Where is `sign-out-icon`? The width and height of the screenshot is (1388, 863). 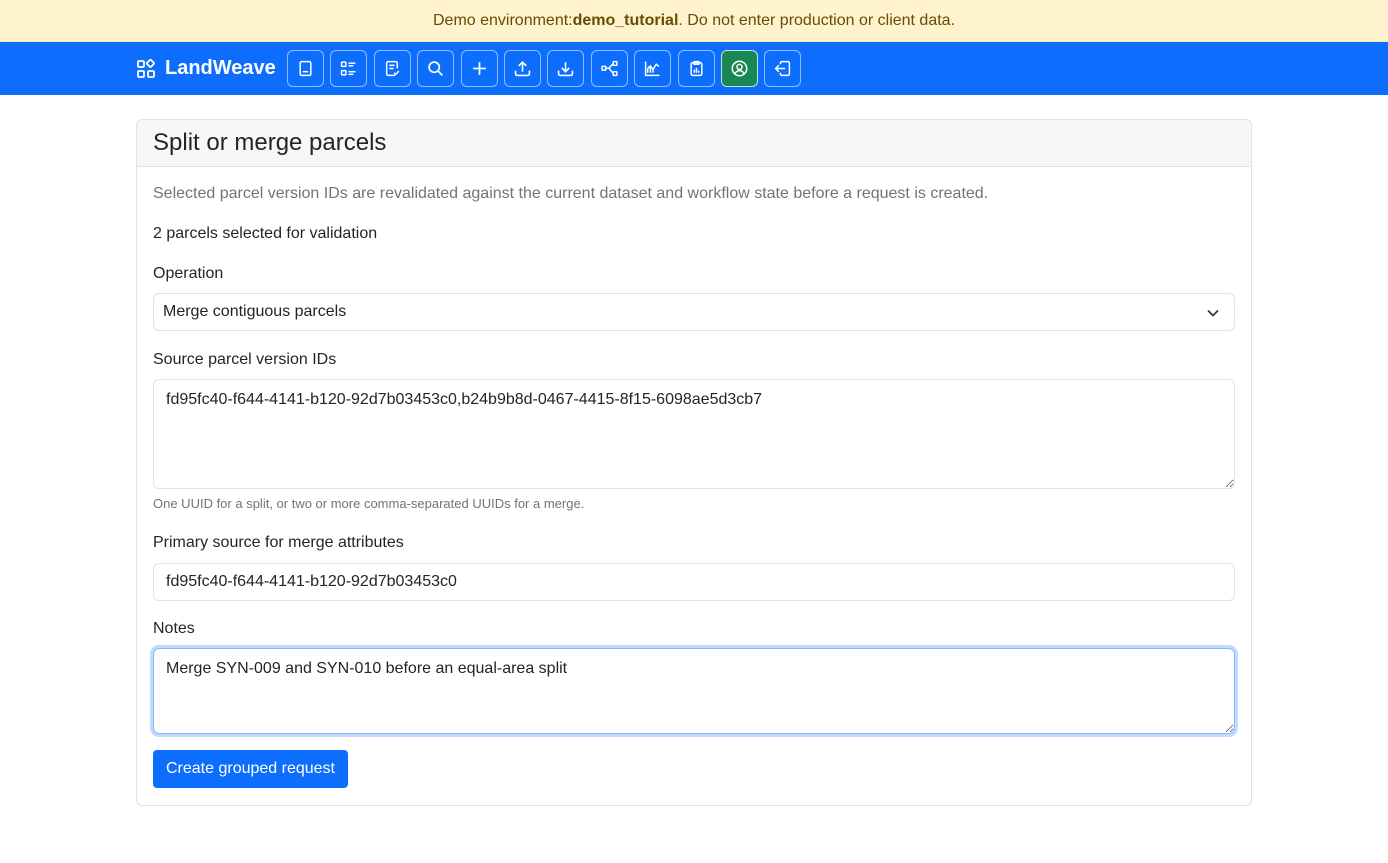 sign-out-icon is located at coordinates (782, 68).